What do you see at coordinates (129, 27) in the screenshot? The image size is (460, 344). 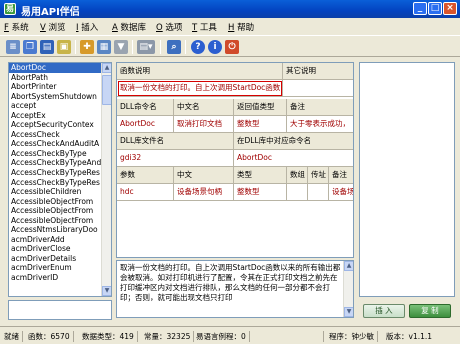 I see `menu-database: A 数据库` at bounding box center [129, 27].